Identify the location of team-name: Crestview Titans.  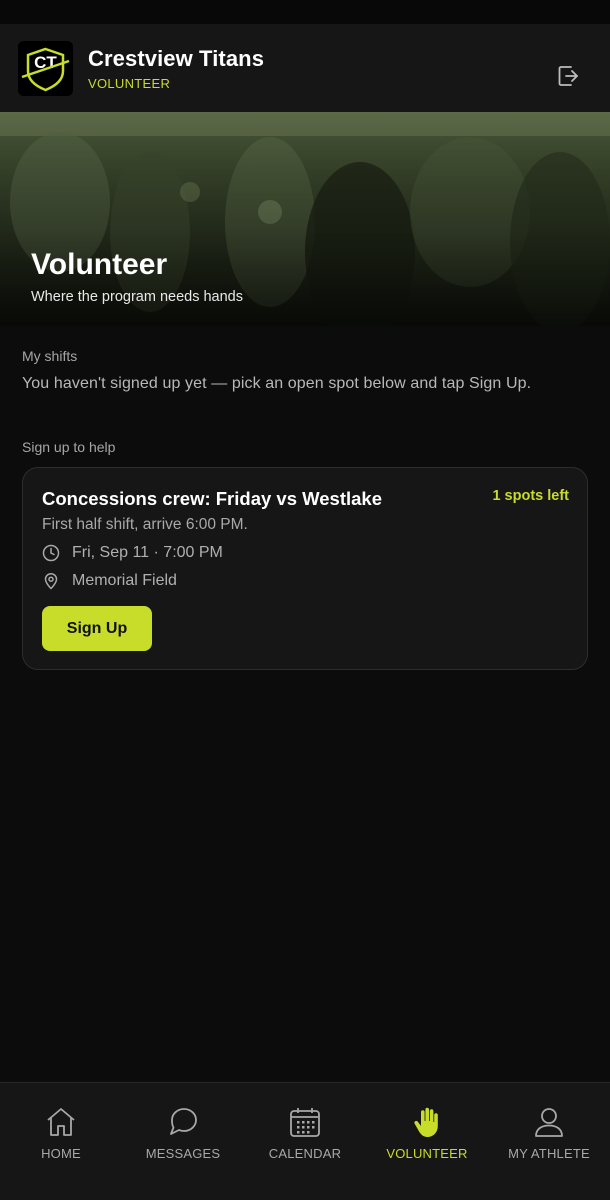
(176, 58).